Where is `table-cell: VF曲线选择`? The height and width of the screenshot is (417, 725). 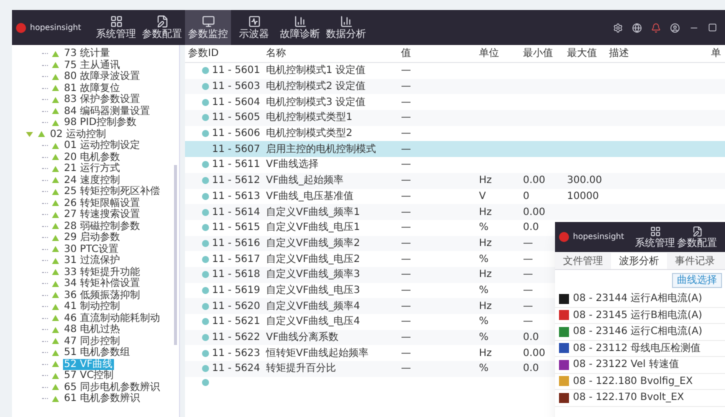
table-cell: VF曲线选择 is located at coordinates (292, 164).